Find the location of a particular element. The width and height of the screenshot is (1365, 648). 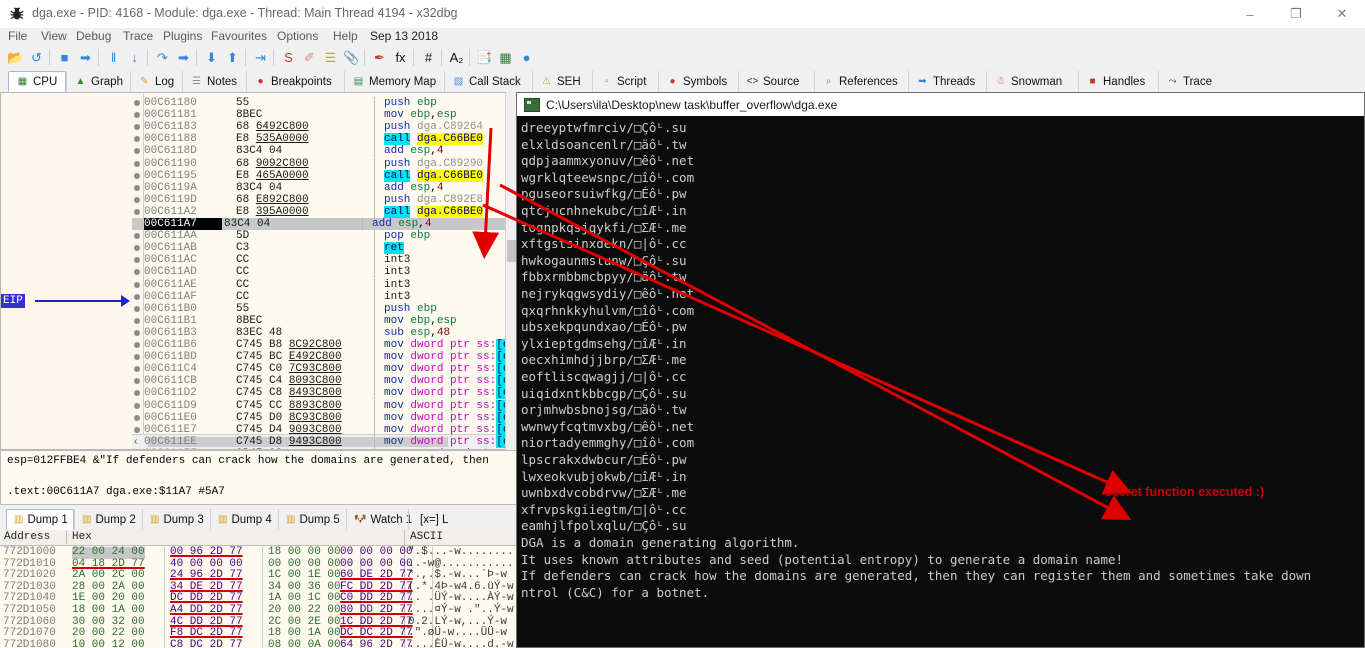

tab-snowman: ☃ Snowman is located at coordinates (1032, 81).